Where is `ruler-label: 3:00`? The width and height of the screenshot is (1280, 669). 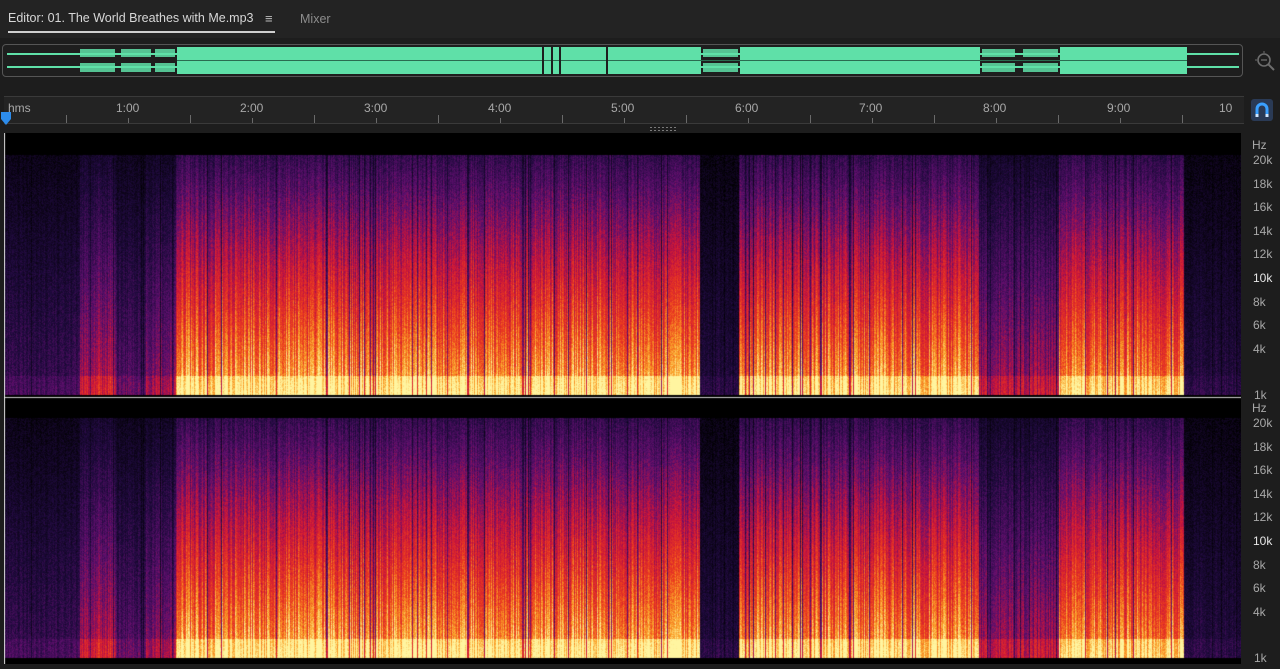
ruler-label: 3:00 is located at coordinates (376, 108).